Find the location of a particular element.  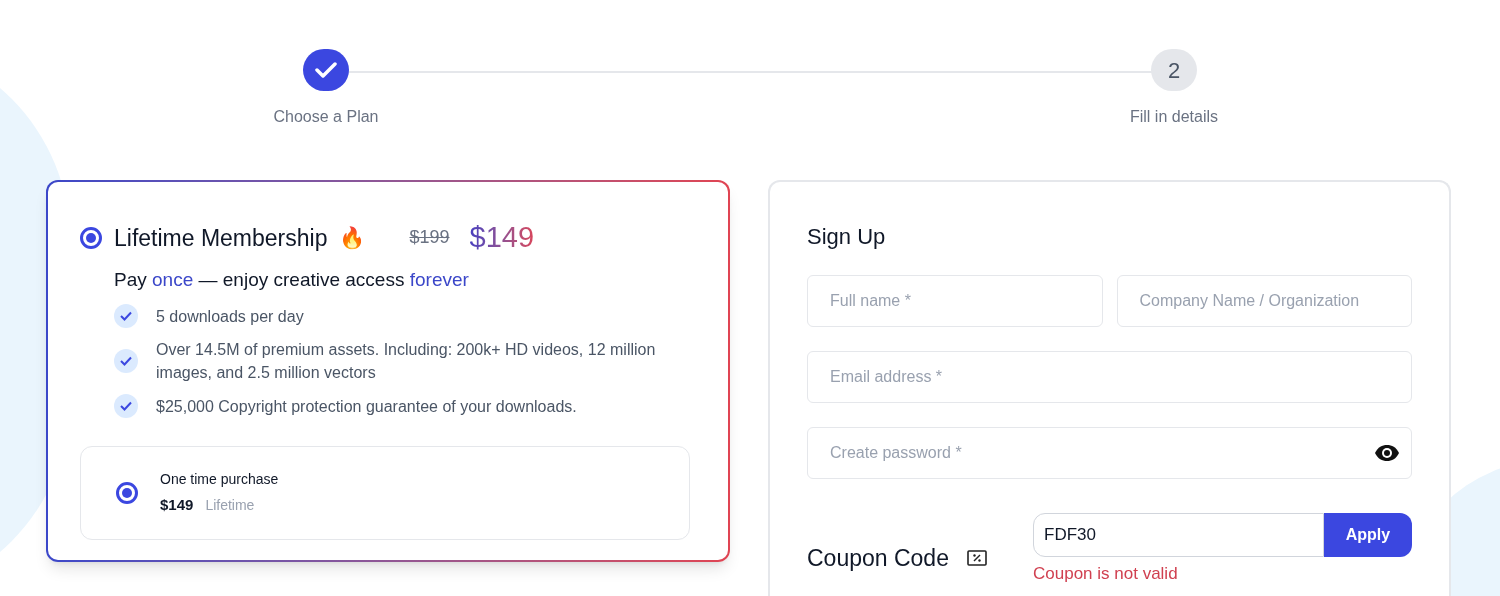

coupon-label: Coupon Code is located at coordinates (878, 558).